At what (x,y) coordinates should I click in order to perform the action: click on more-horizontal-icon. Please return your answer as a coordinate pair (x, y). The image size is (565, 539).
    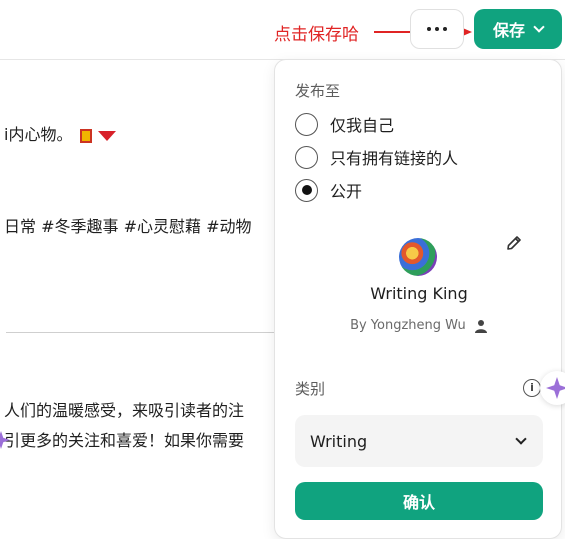
    Looking at the image, I should click on (429, 29).